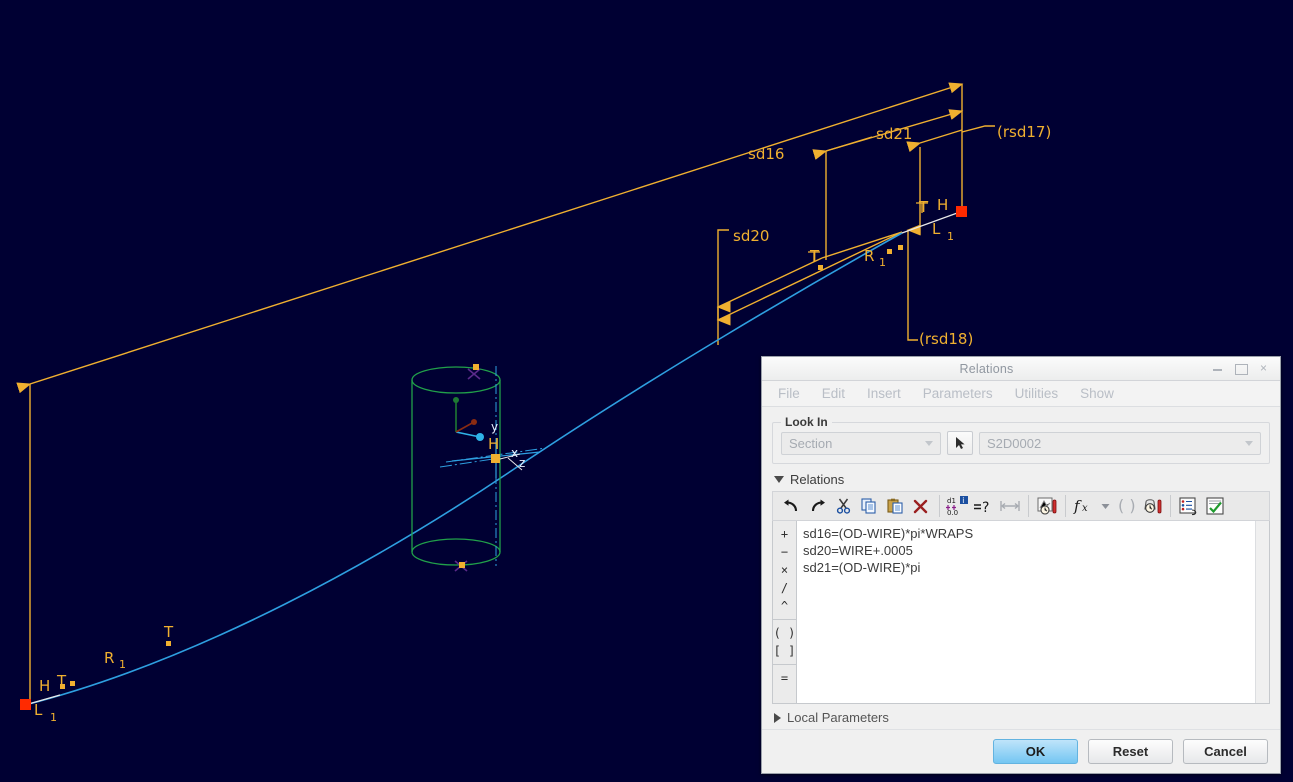 The image size is (1293, 782). Describe the element at coordinates (494, 427) in the screenshot. I see `axis-label-y: y` at that location.